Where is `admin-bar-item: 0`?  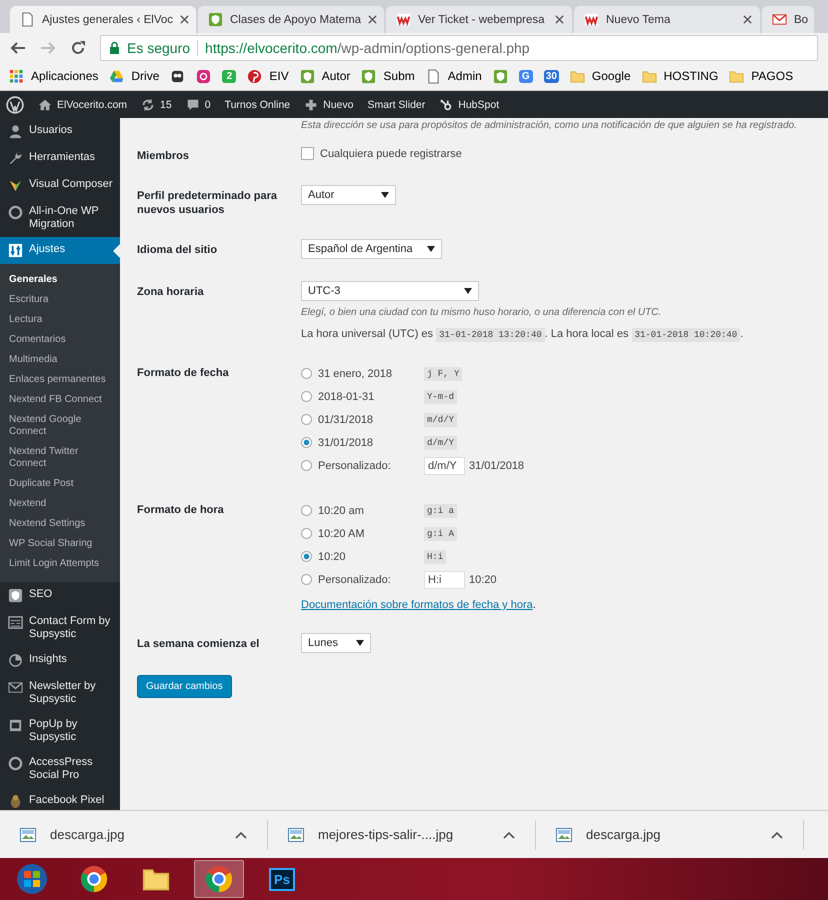 admin-bar-item: 0 is located at coordinates (198, 105).